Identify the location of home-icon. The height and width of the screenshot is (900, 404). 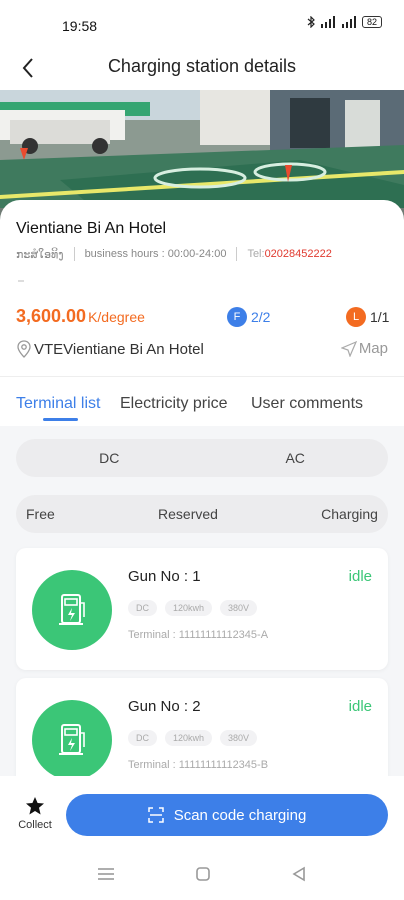
(203, 874).